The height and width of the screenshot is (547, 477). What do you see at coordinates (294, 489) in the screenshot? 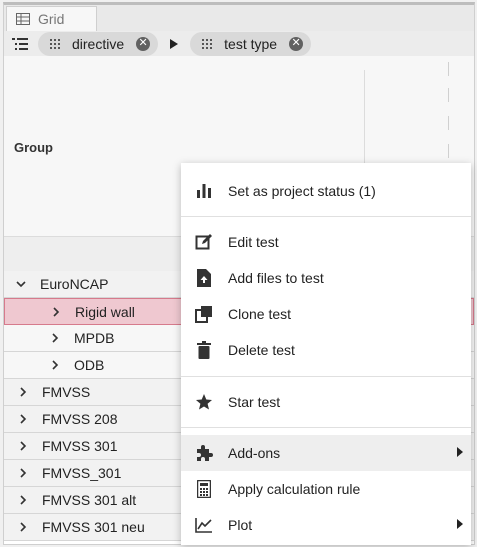
I see `menu-item-label: Apply calculation rule` at bounding box center [294, 489].